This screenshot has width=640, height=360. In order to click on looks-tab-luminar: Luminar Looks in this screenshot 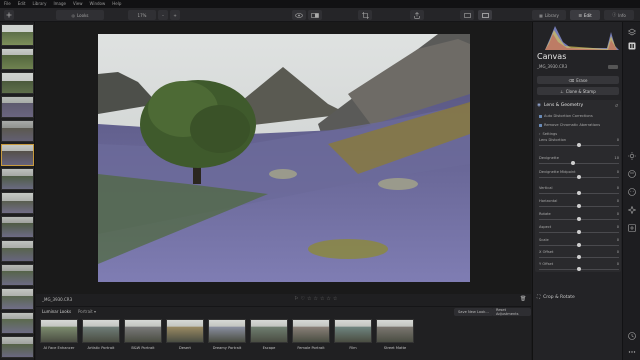, I will do `click(56, 311)`.